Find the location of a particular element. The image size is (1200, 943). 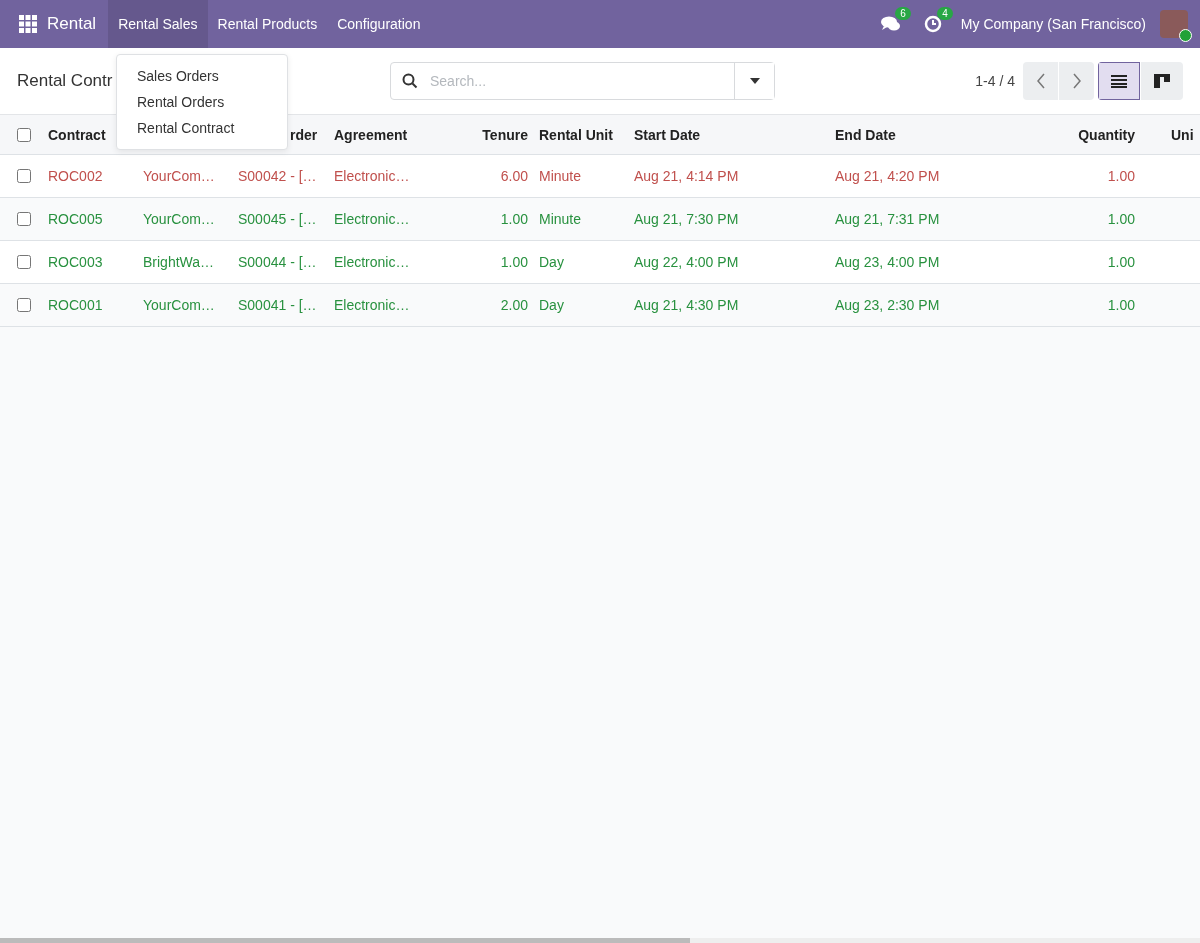

list-icon is located at coordinates (1119, 81).